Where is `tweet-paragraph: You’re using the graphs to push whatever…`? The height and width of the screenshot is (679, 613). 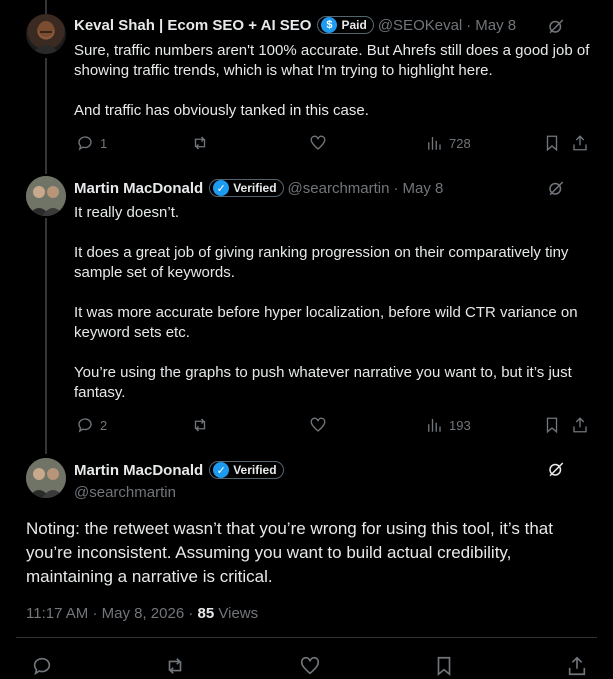 tweet-paragraph: You’re using the graphs to push whatever… is located at coordinates (323, 382).